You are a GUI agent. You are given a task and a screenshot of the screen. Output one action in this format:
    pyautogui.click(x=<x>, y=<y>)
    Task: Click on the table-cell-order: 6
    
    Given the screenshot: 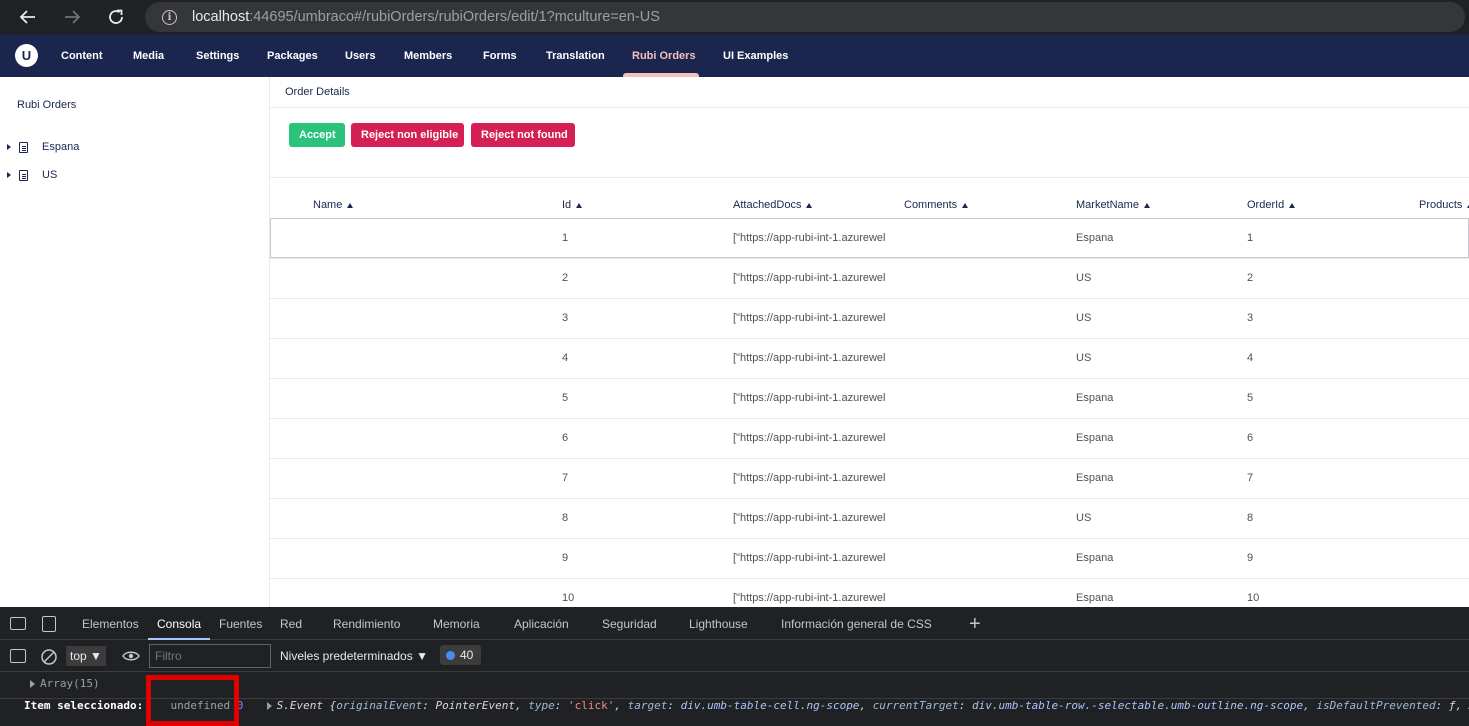 What is the action you would take?
    pyautogui.click(x=1250, y=438)
    